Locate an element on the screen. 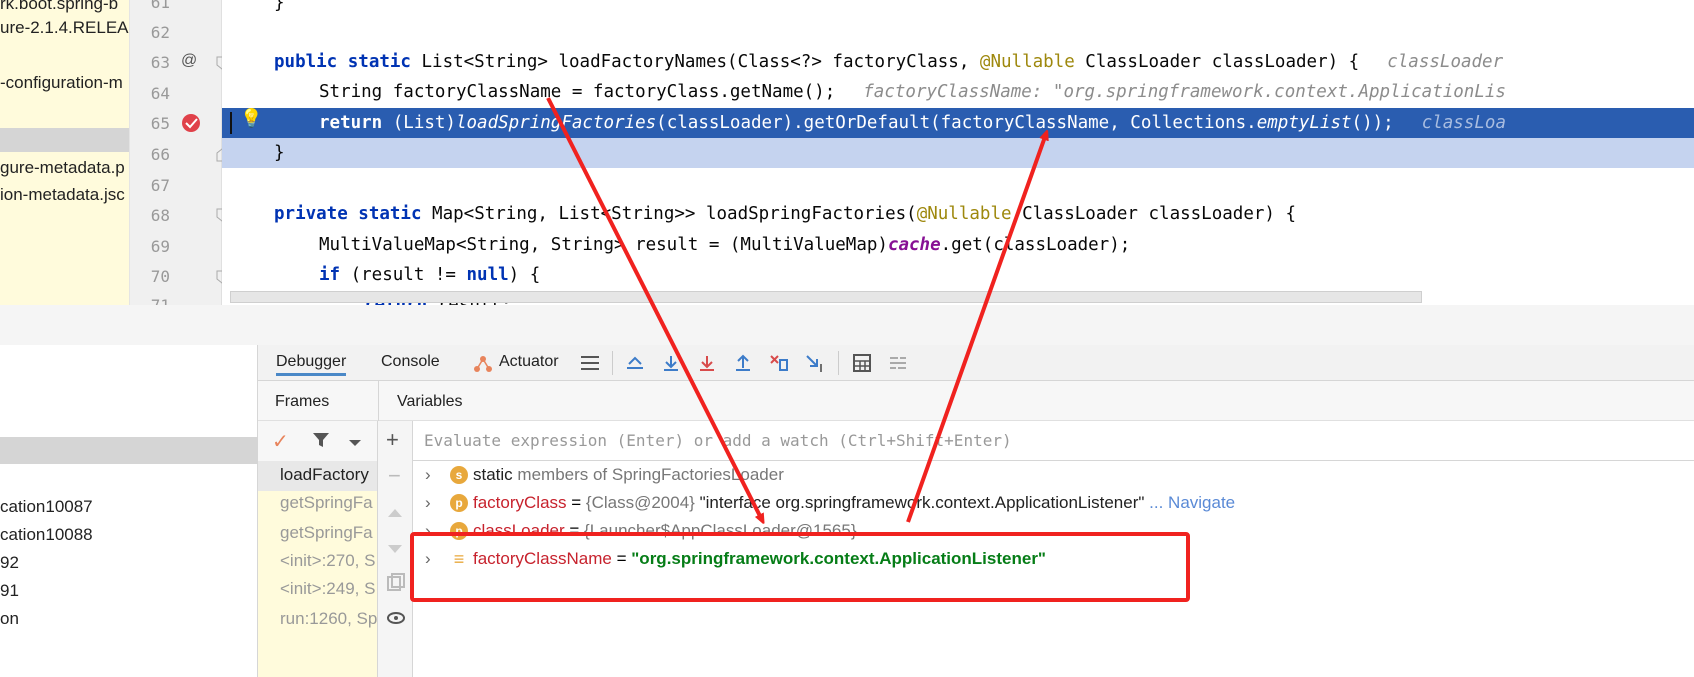 Image resolution: width=1694 pixels, height=677 pixels. line-number: 62 is located at coordinates (160, 32).